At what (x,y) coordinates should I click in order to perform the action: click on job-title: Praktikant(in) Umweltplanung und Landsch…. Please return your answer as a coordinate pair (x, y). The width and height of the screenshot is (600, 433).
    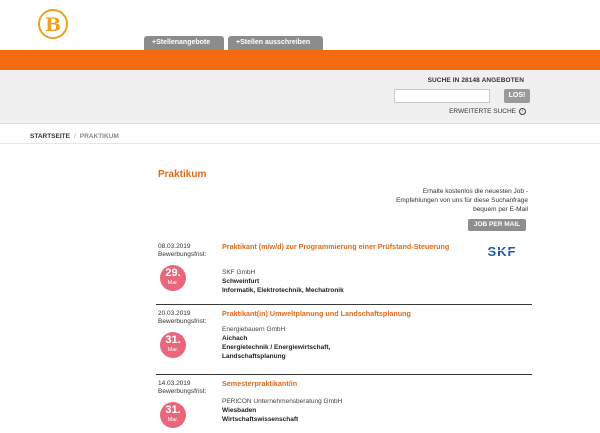
    Looking at the image, I should click on (337, 314).